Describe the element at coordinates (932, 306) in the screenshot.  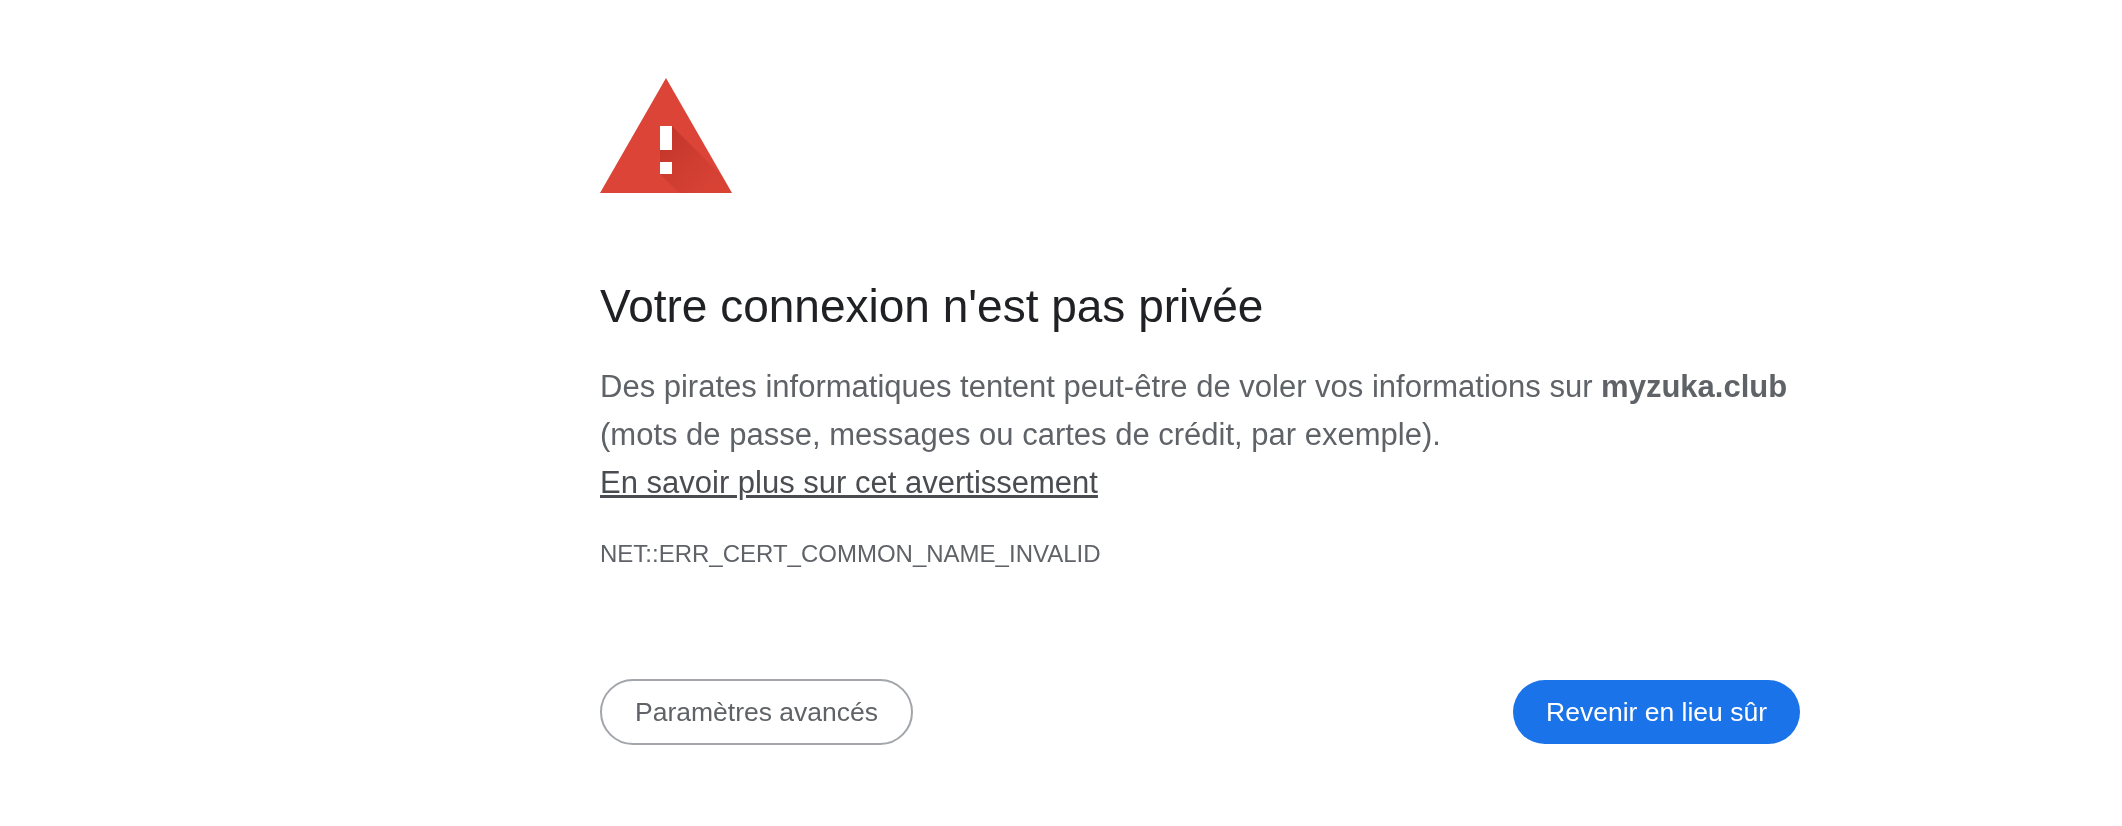
I see `page-heading: Votre connexion n'est pas privée` at that location.